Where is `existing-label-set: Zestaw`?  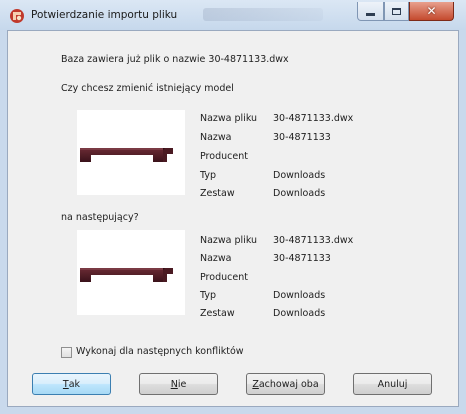
existing-label-set: Zestaw is located at coordinates (217, 193).